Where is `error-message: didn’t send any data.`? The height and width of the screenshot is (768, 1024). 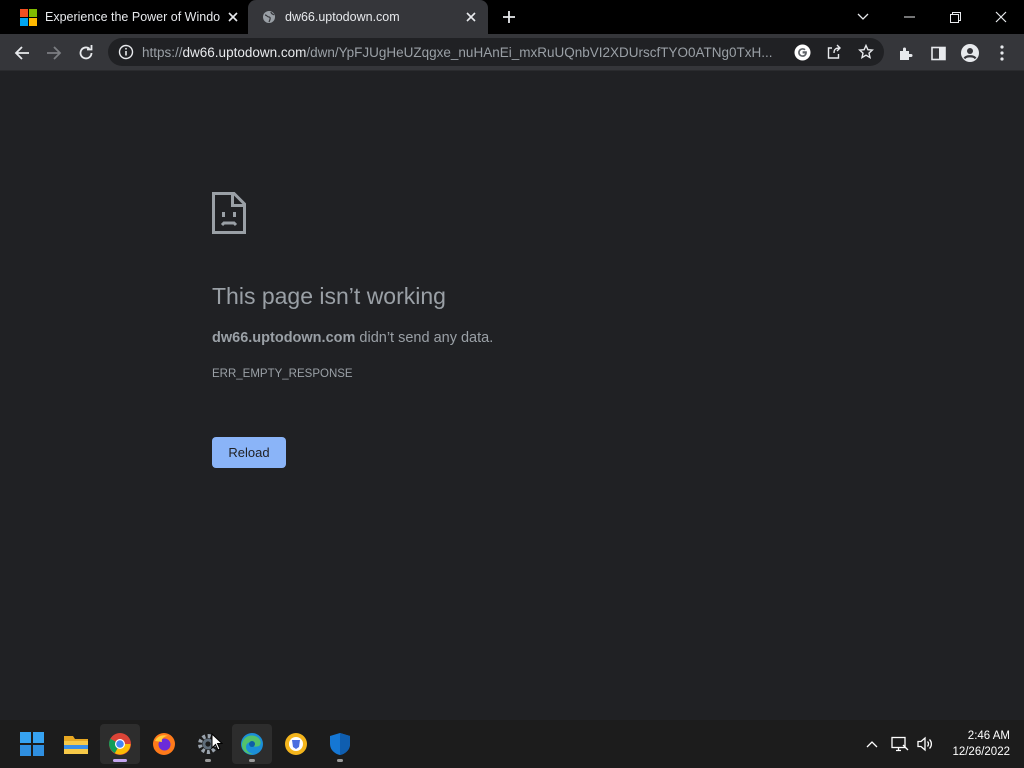
error-message: didn’t send any data. is located at coordinates (426, 338).